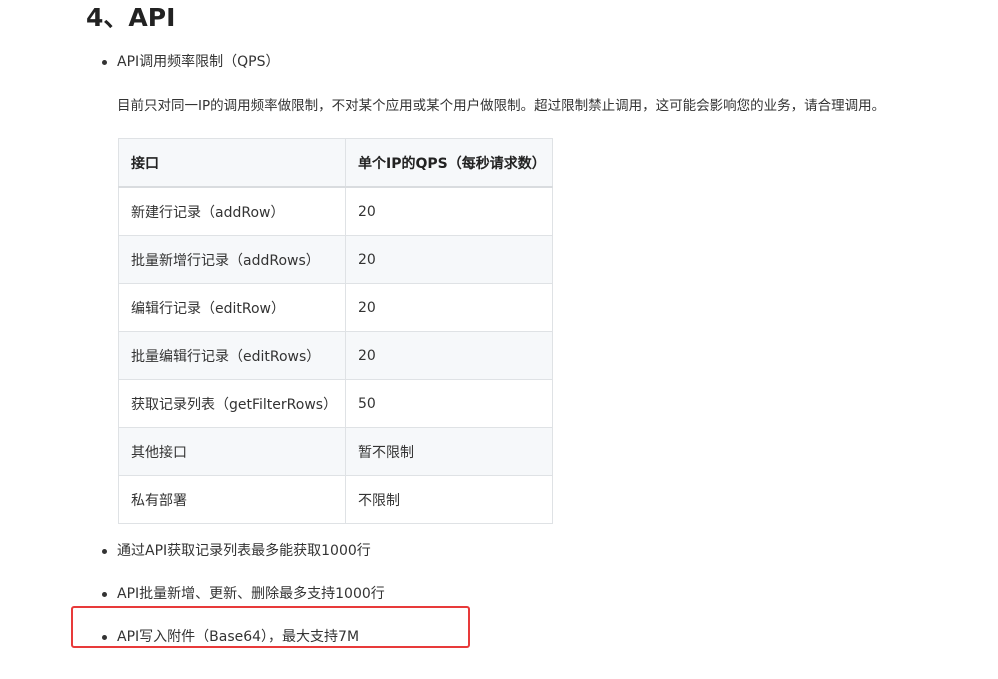  What do you see at coordinates (449, 403) in the screenshot?
I see `cell-qps: 50` at bounding box center [449, 403].